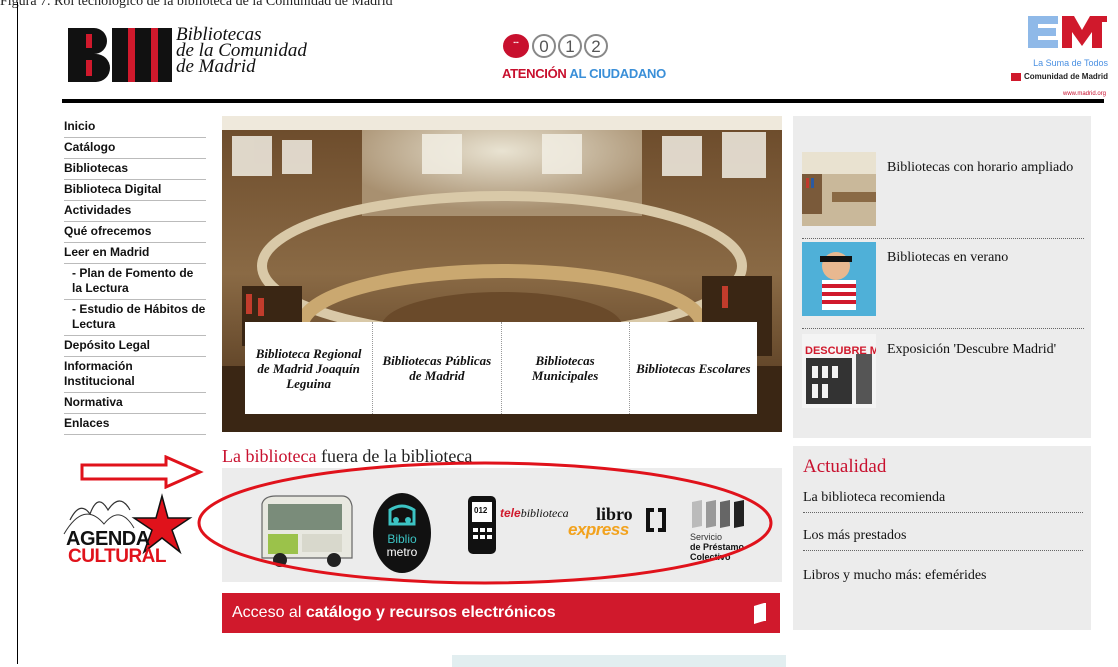 This screenshot has height=667, width=1118. Describe the element at coordinates (1084, 94) in the screenshot. I see `em-url: www.madrid.org` at that location.